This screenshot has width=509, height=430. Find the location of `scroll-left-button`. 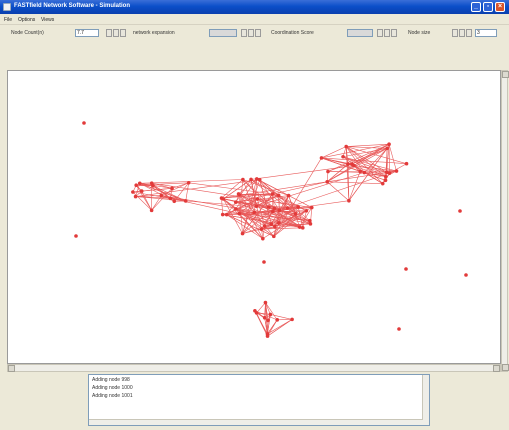

scroll-left-button is located at coordinates (11, 368).